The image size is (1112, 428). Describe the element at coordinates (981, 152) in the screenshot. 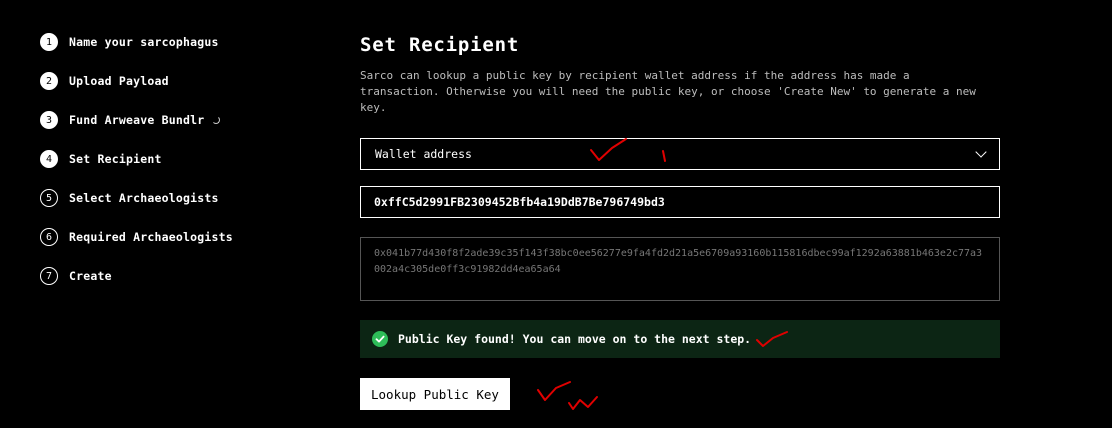

I see `chevron-down-icon` at that location.